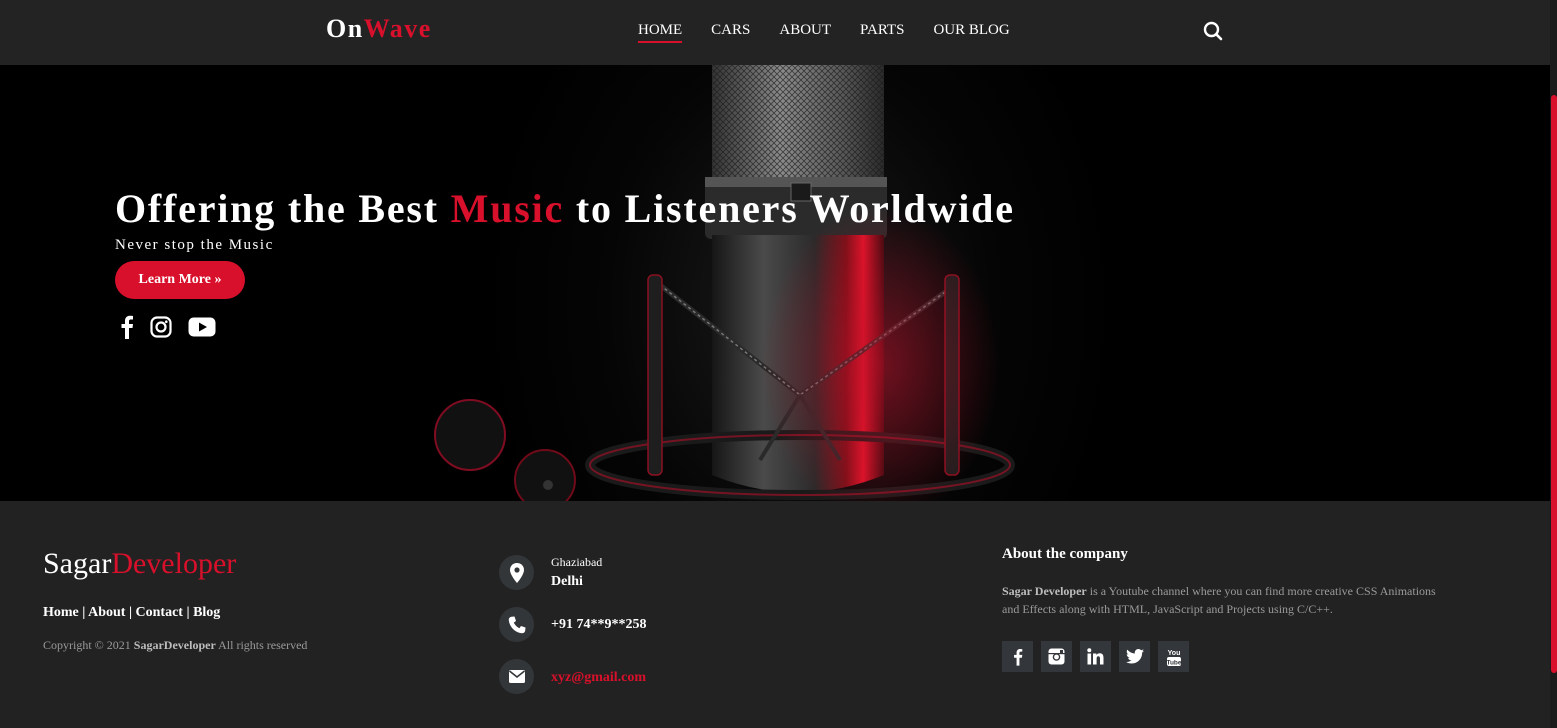 This screenshot has width=1557, height=728. I want to click on hero-title-highlight: Music, so click(507, 208).